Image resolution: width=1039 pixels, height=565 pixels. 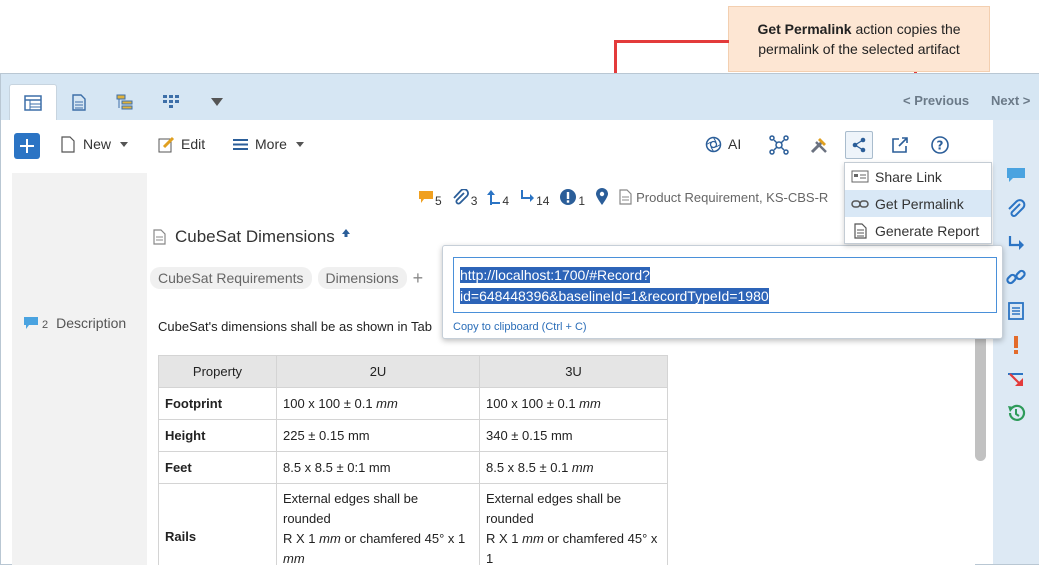 I want to click on network-button, so click(x=779, y=145).